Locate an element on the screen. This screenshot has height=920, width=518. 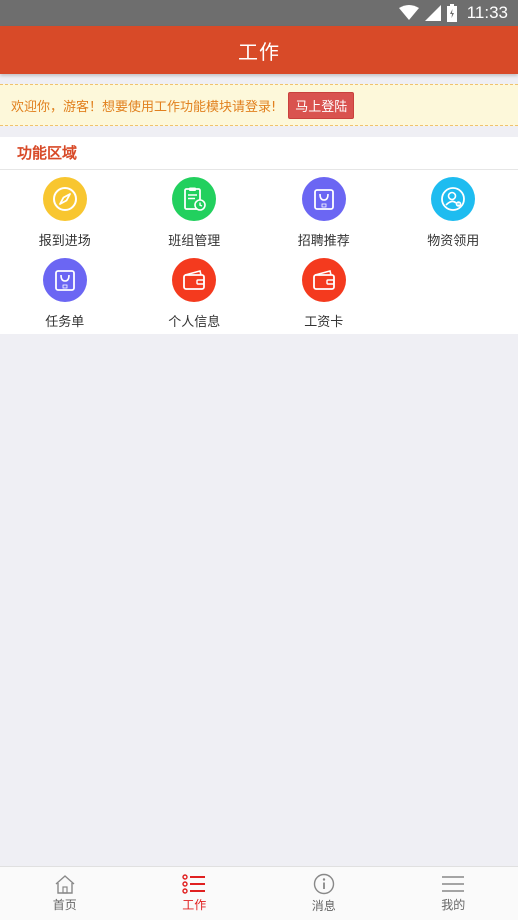
info-icon is located at coordinates (323, 884).